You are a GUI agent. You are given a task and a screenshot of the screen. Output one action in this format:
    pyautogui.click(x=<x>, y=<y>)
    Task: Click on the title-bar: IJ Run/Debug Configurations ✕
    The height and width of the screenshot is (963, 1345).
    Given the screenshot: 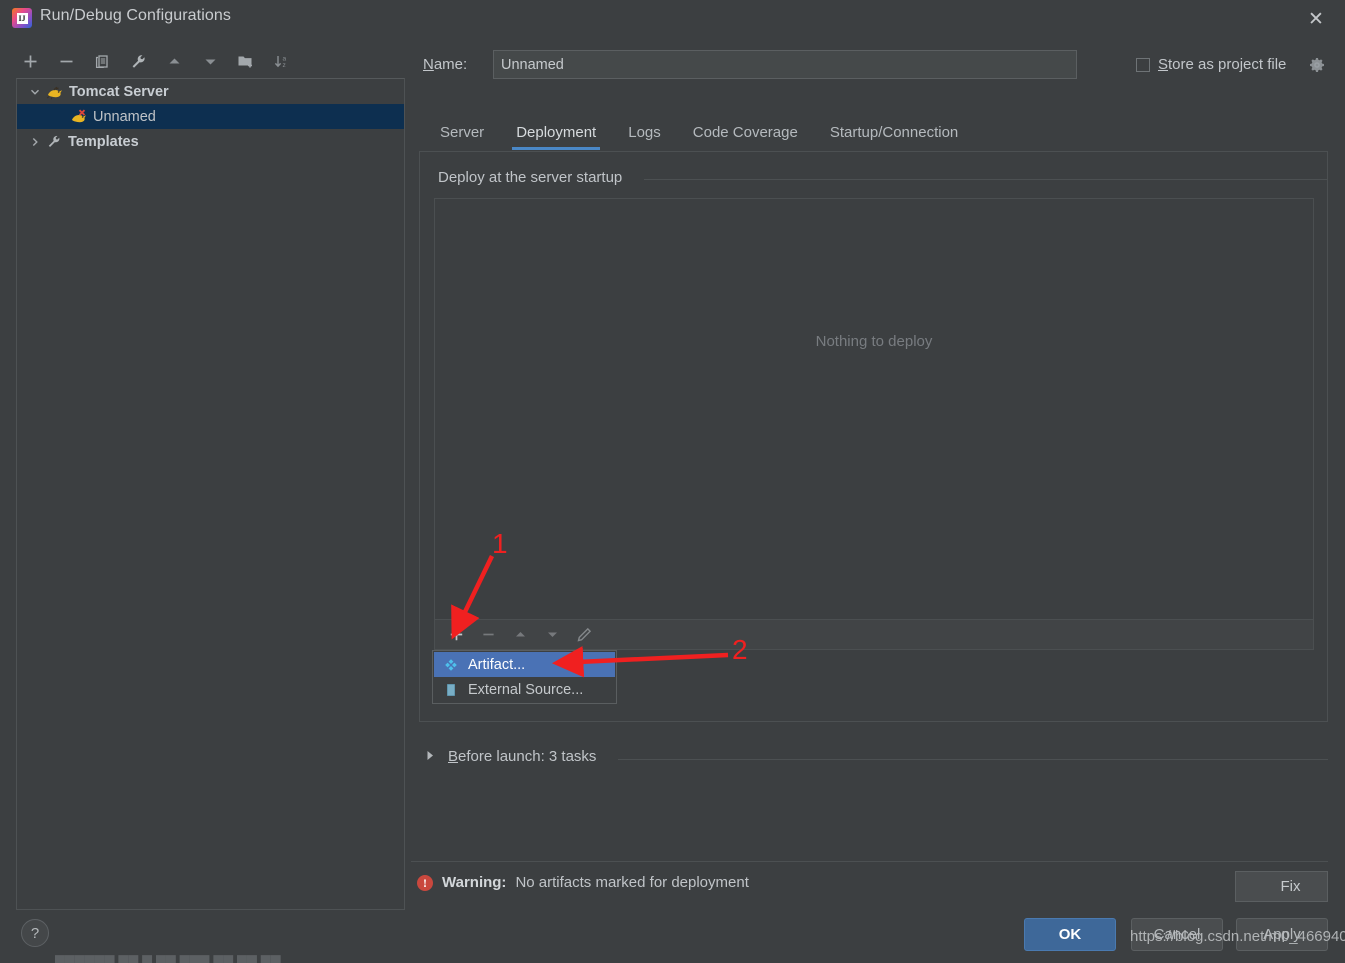 What is the action you would take?
    pyautogui.click(x=672, y=18)
    